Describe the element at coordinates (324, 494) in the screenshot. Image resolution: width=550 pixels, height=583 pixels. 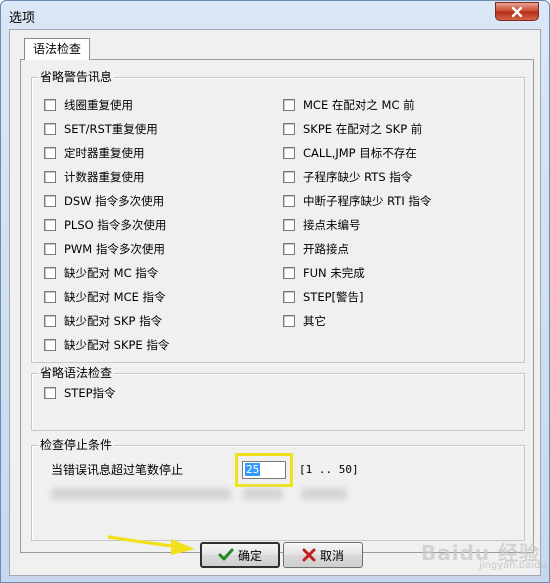
I see `blurred-range` at that location.